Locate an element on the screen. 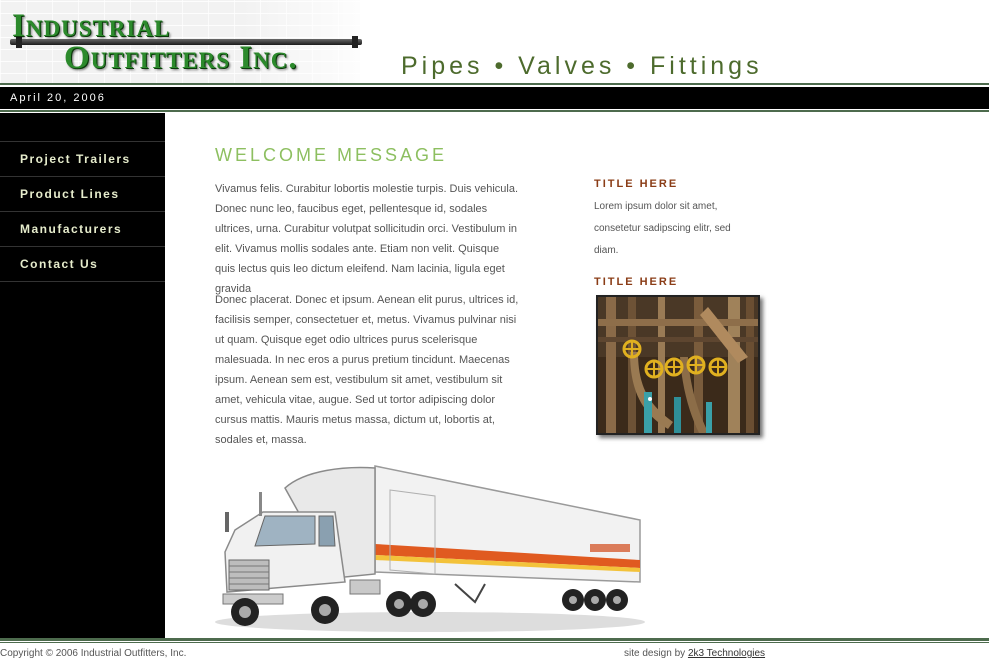 This screenshot has width=989, height=667. site-credit: site design by 2k3 Technologies is located at coordinates (694, 653).